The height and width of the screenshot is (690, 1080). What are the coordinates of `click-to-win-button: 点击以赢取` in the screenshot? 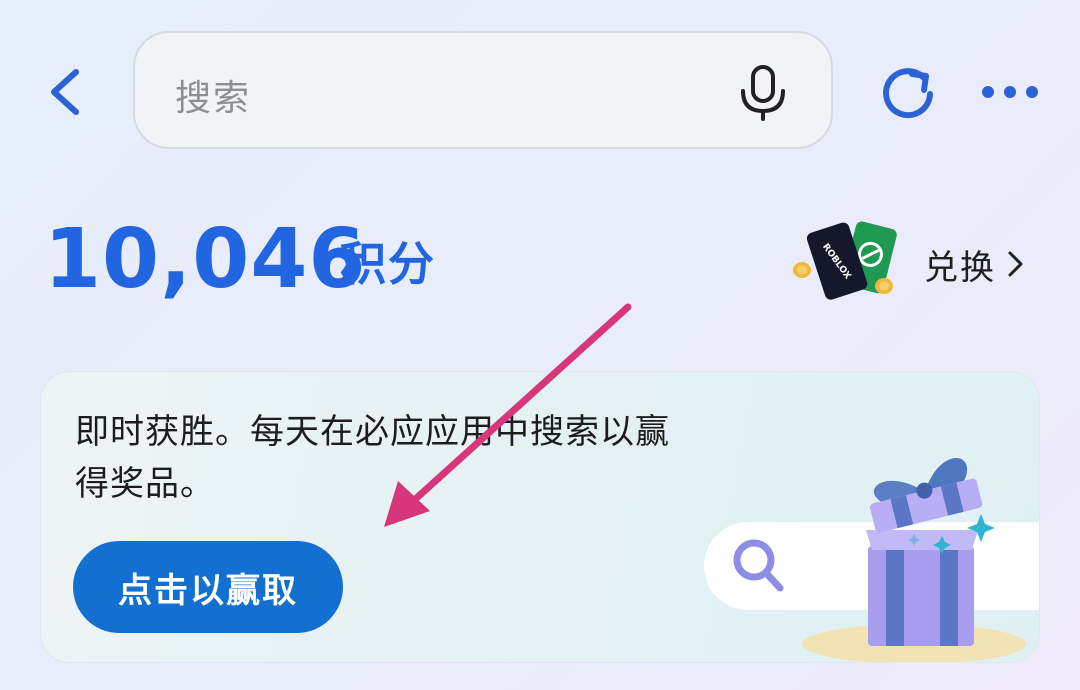 It's located at (208, 587).